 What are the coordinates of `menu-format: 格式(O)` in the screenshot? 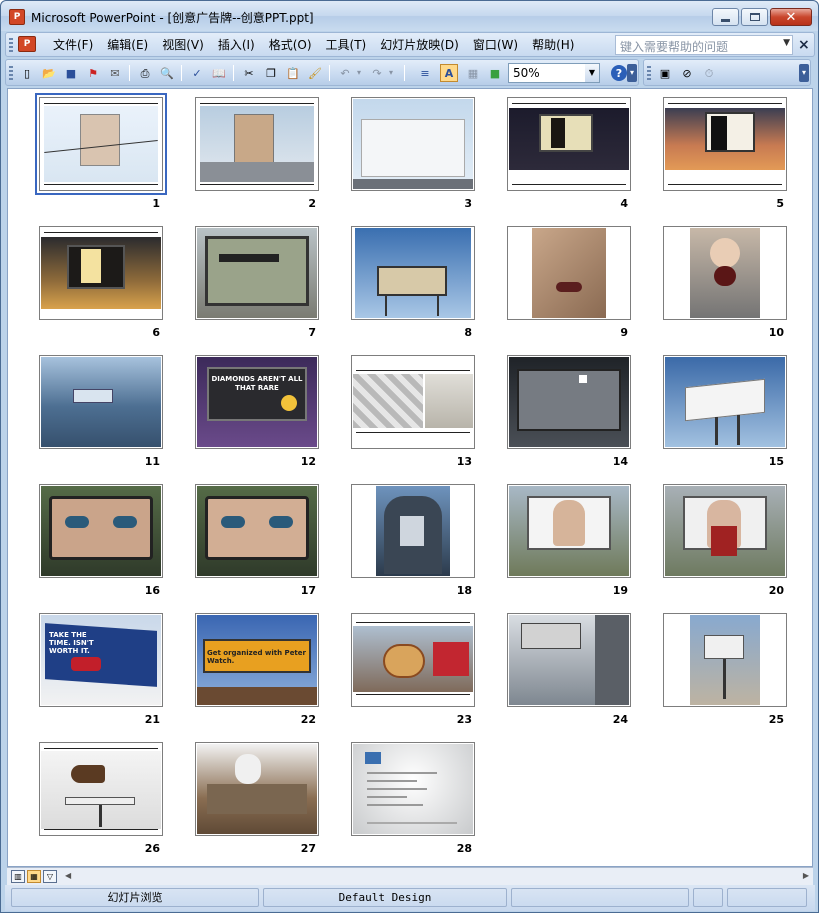 It's located at (290, 45).